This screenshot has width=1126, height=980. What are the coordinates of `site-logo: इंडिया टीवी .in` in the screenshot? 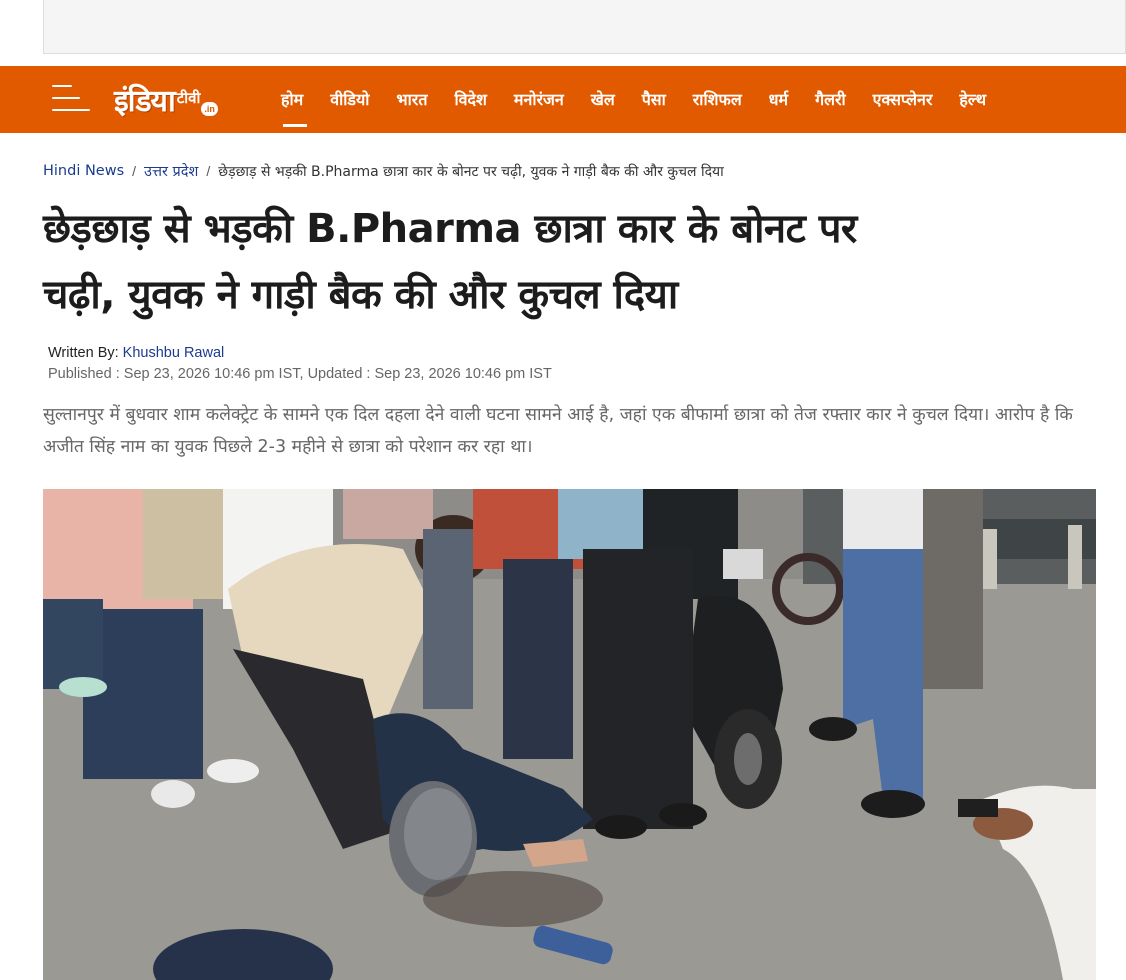 It's located at (166, 100).